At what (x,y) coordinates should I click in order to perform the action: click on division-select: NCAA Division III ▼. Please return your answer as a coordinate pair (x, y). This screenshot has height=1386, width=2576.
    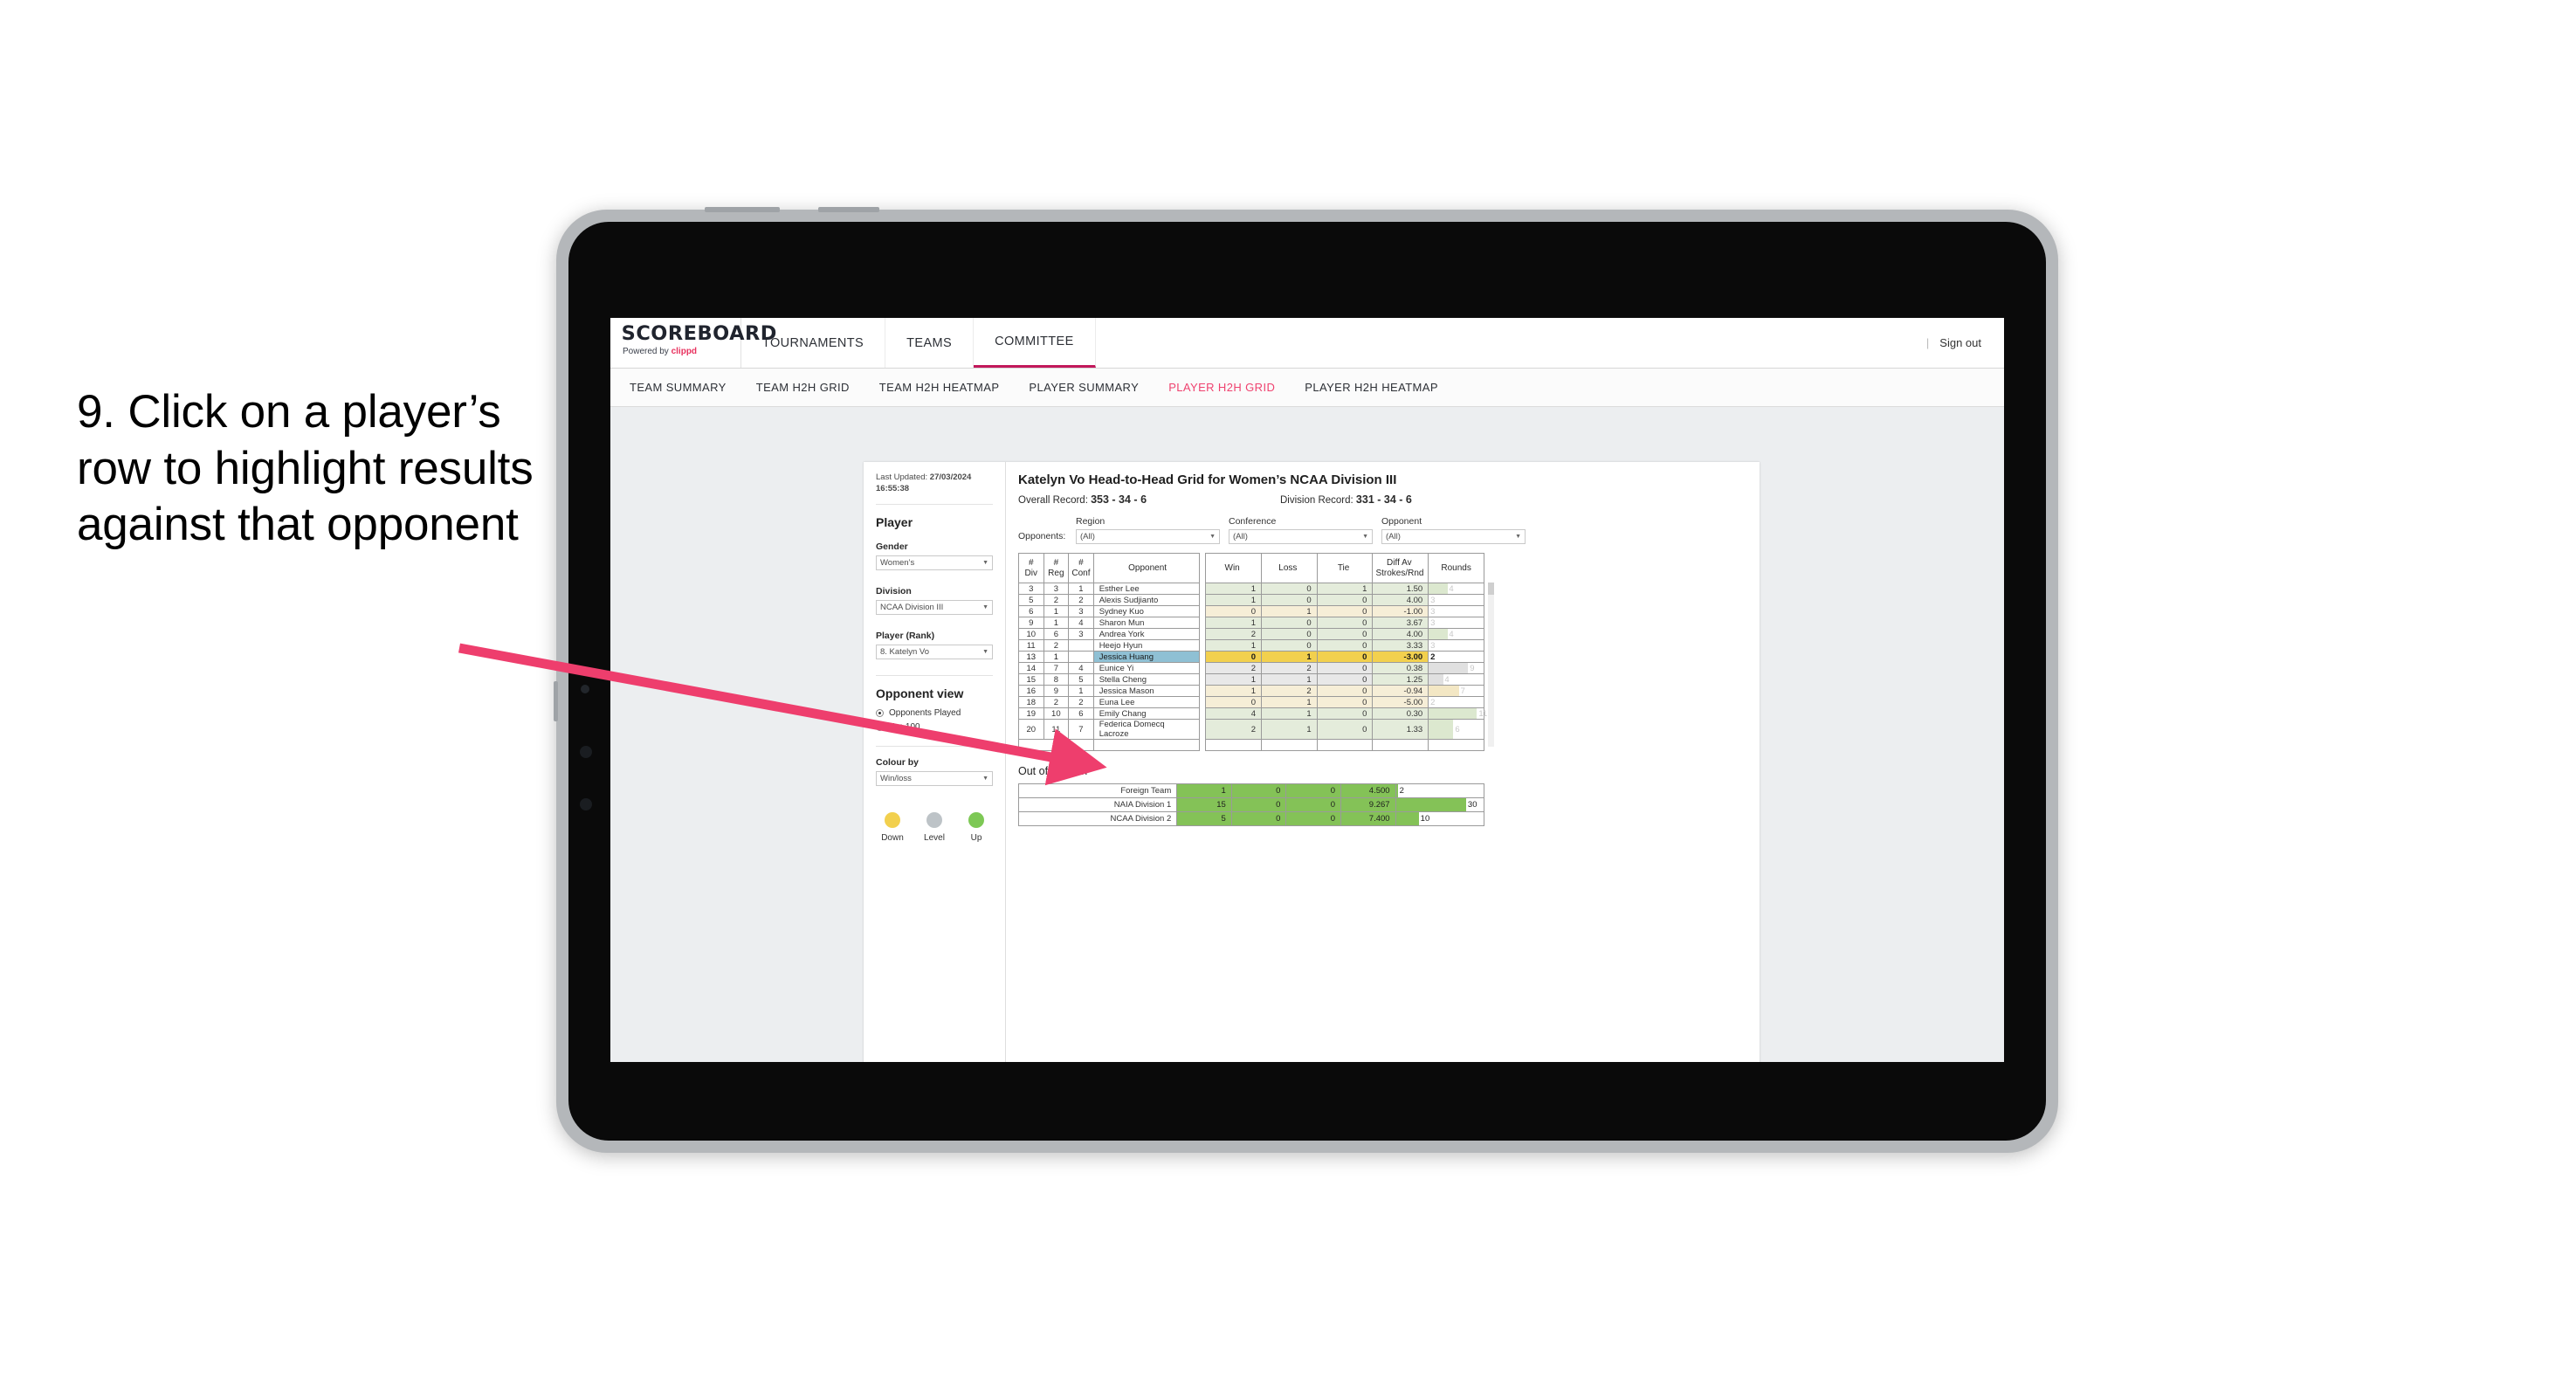
    Looking at the image, I should click on (934, 607).